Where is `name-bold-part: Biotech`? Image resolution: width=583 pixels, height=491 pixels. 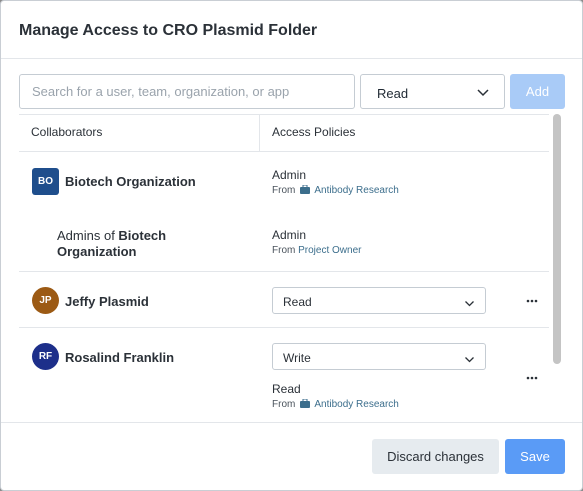 name-bold-part: Biotech is located at coordinates (142, 235).